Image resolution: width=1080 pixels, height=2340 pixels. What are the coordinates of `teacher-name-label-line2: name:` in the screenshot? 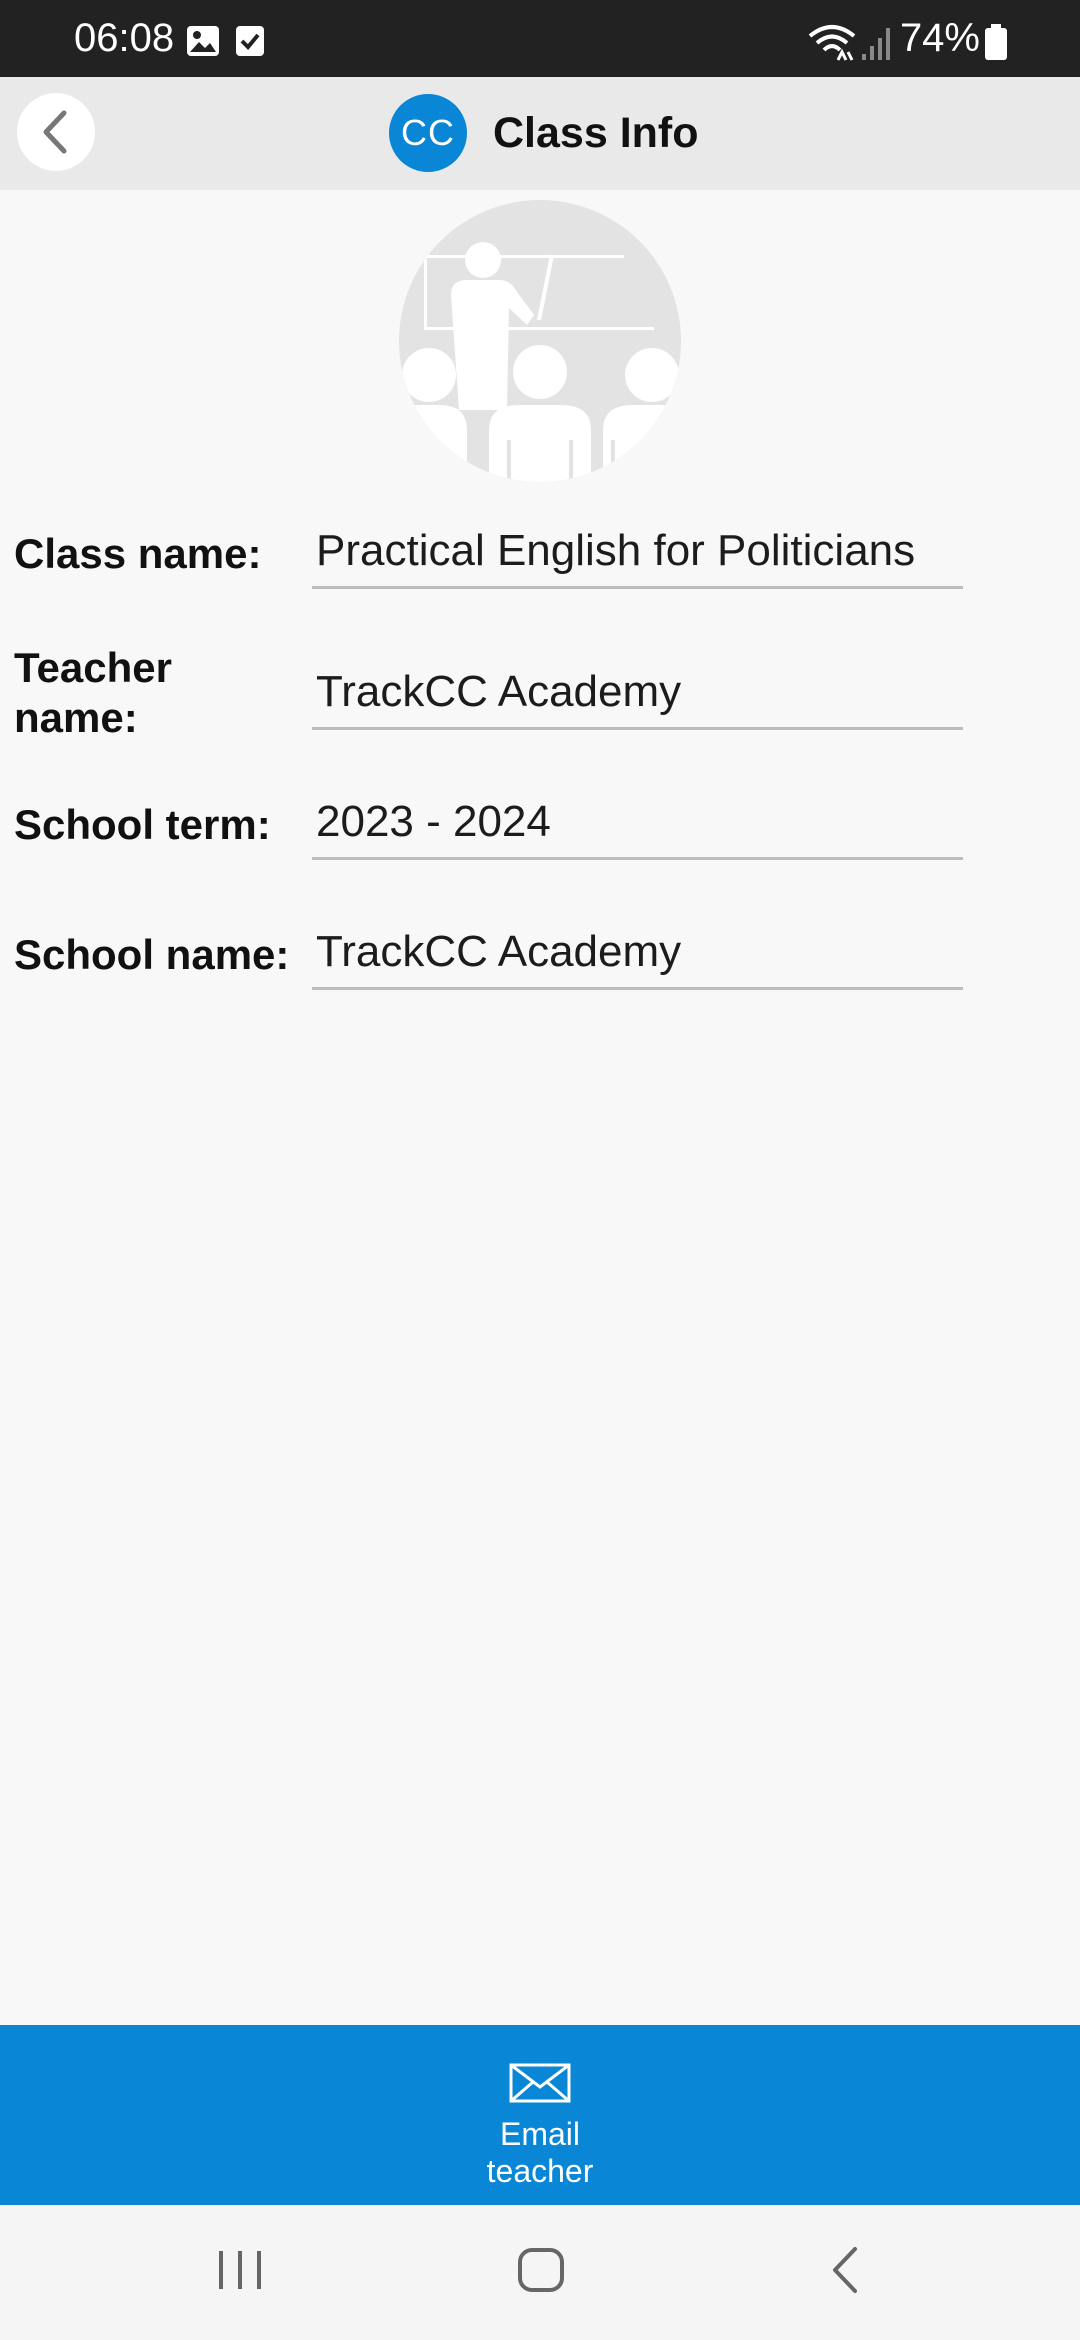 It's located at (76, 717).